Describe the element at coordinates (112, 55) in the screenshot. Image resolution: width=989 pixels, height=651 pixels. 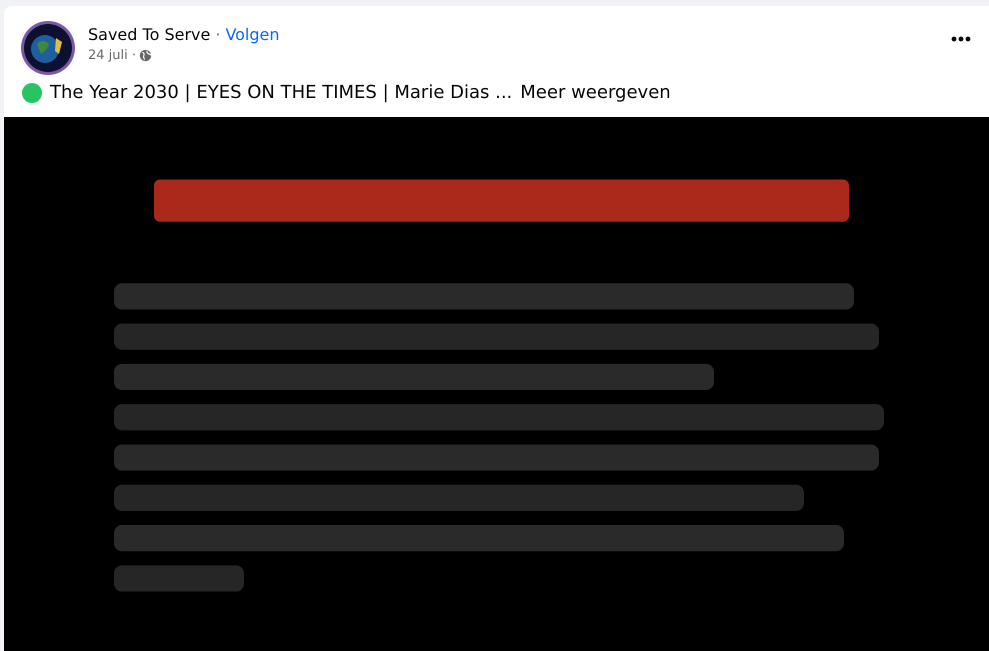
I see `post-date: 24 juli ·` at that location.